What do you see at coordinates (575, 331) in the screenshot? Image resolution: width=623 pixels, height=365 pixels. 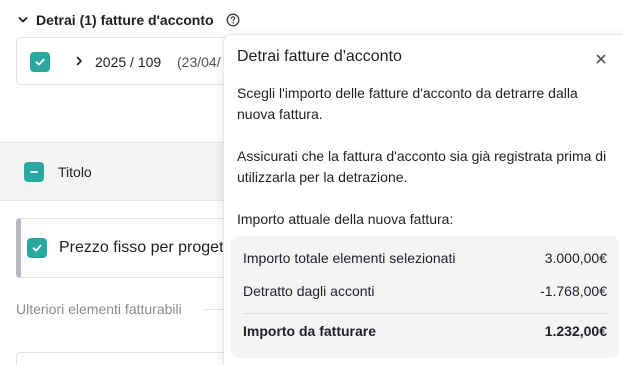 I see `summary-value: 1.232,00€` at bounding box center [575, 331].